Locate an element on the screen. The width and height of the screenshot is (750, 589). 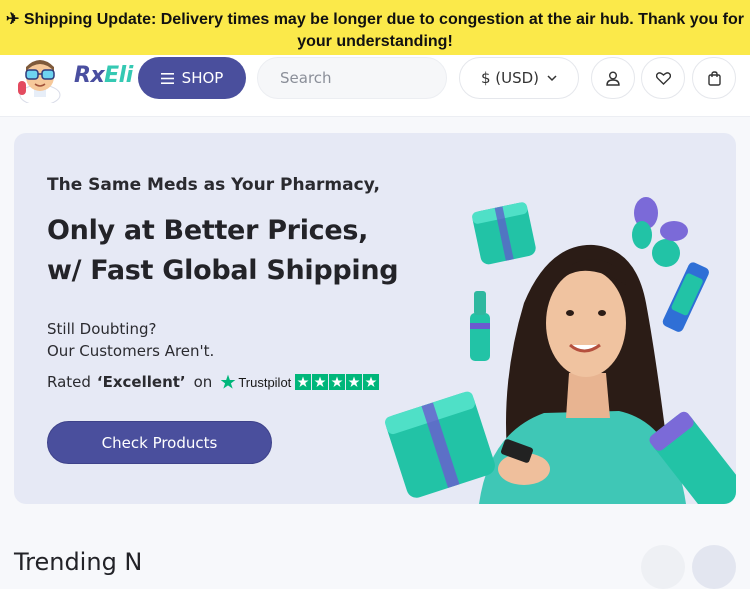
account-button is located at coordinates (613, 78).